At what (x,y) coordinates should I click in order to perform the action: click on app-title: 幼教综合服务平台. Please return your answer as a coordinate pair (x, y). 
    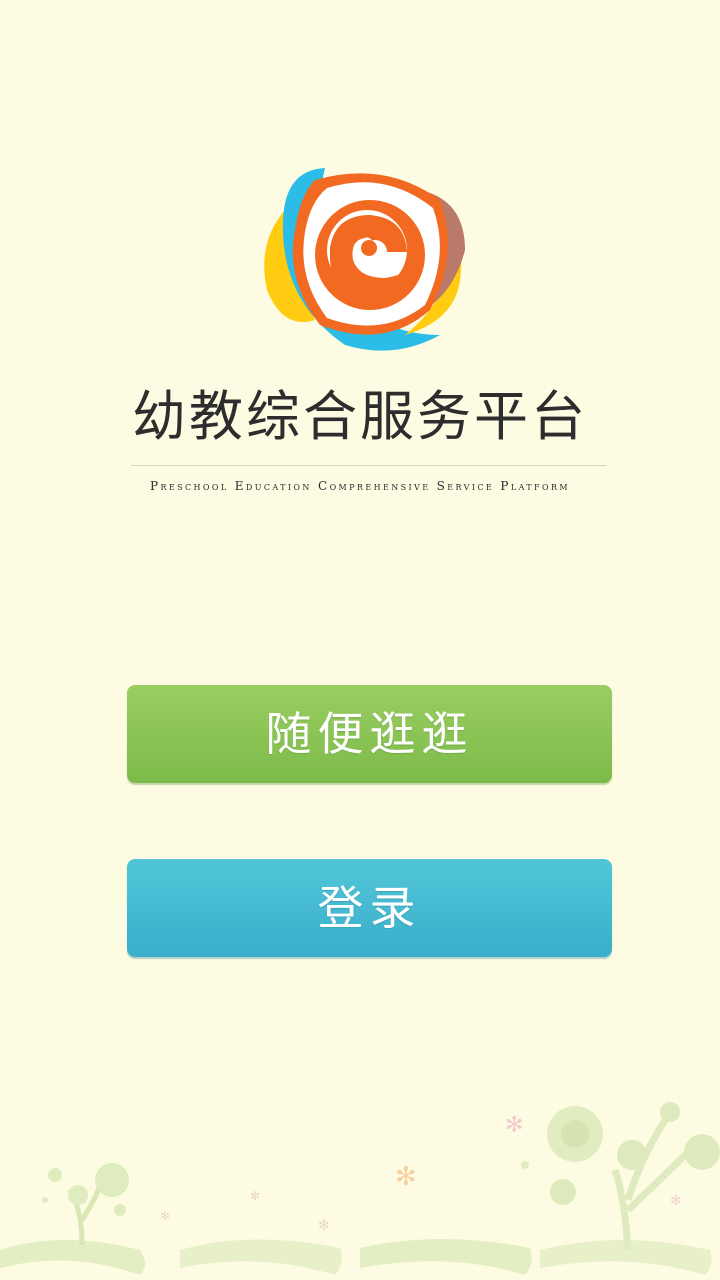
    Looking at the image, I should click on (360, 416).